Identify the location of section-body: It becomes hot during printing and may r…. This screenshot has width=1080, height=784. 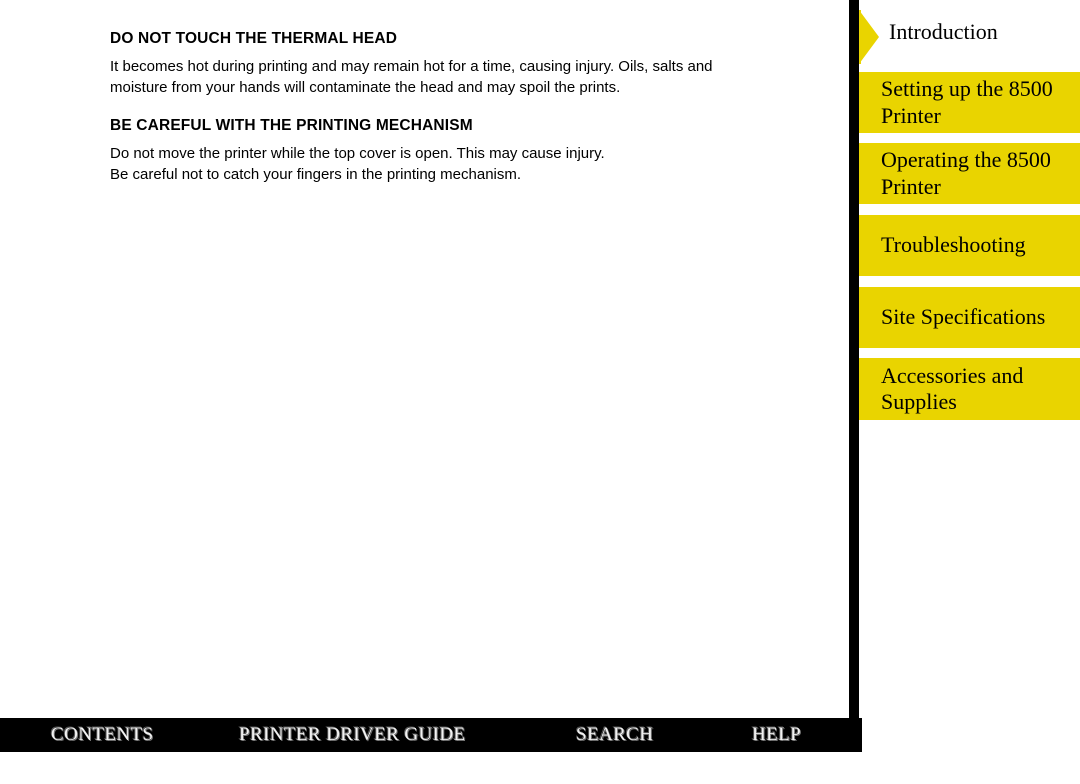
(411, 77).